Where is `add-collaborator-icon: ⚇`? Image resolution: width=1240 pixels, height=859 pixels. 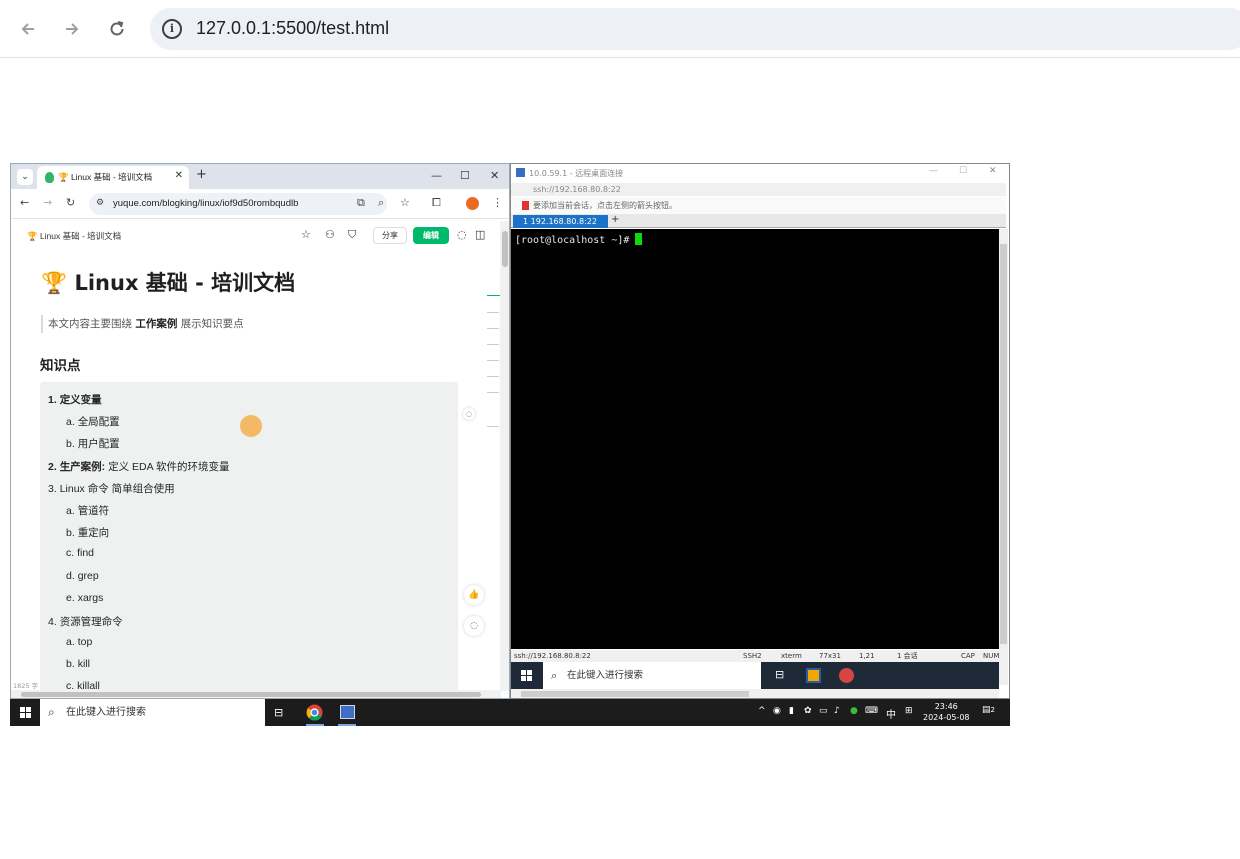
add-collaborator-icon: ⚇ is located at coordinates (330, 234).